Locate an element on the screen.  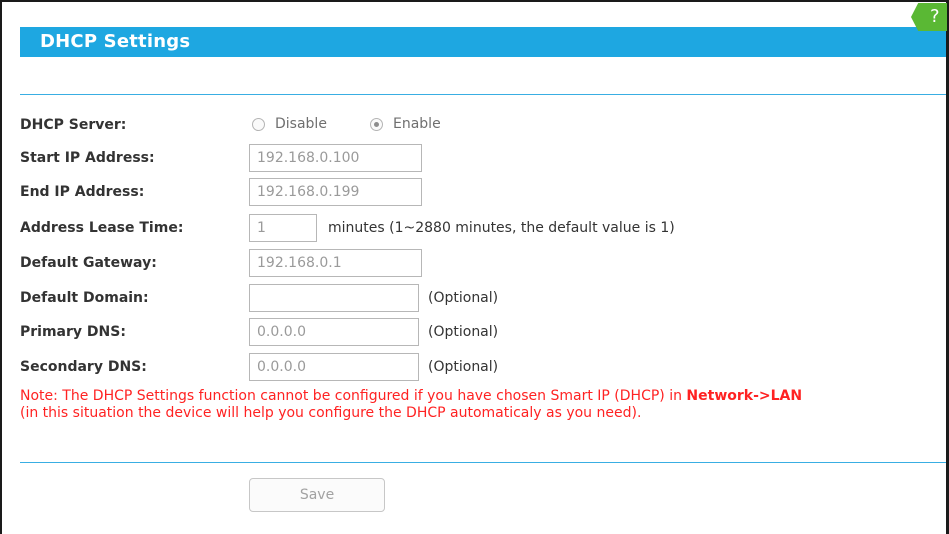
primary-dns-input is located at coordinates (334, 332).